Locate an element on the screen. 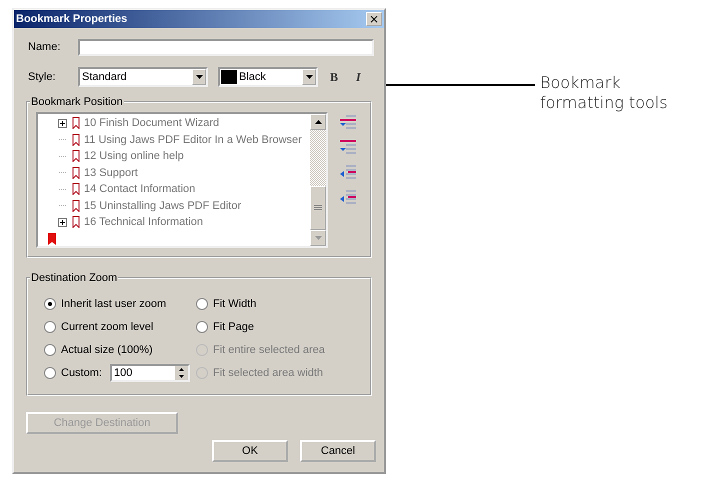  italic-button: I is located at coordinates (358, 77).